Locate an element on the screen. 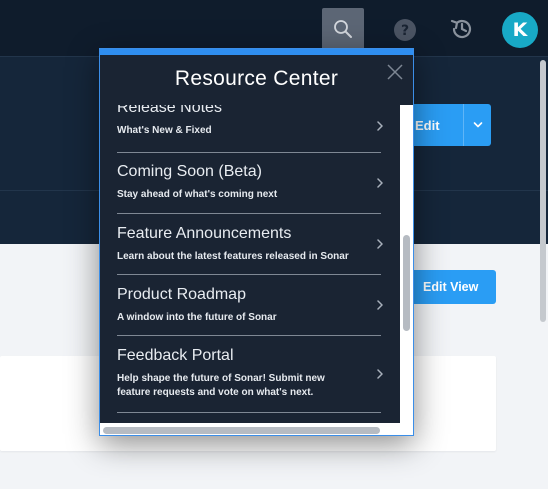 The image size is (548, 489). resource-item-description: Stay ahead of what's coming next is located at coordinates (197, 194).